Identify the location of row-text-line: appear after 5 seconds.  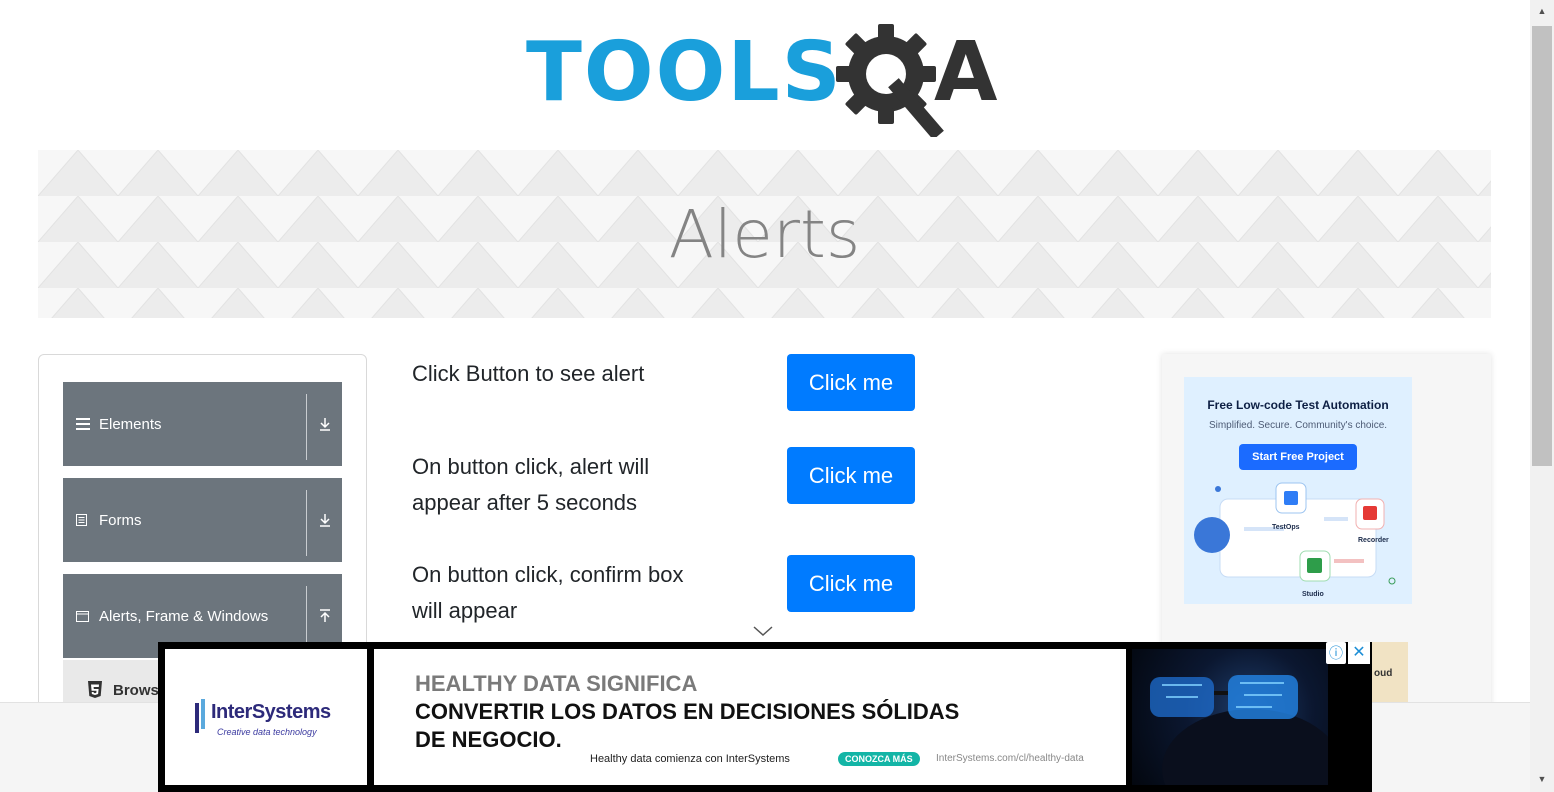
(525, 502).